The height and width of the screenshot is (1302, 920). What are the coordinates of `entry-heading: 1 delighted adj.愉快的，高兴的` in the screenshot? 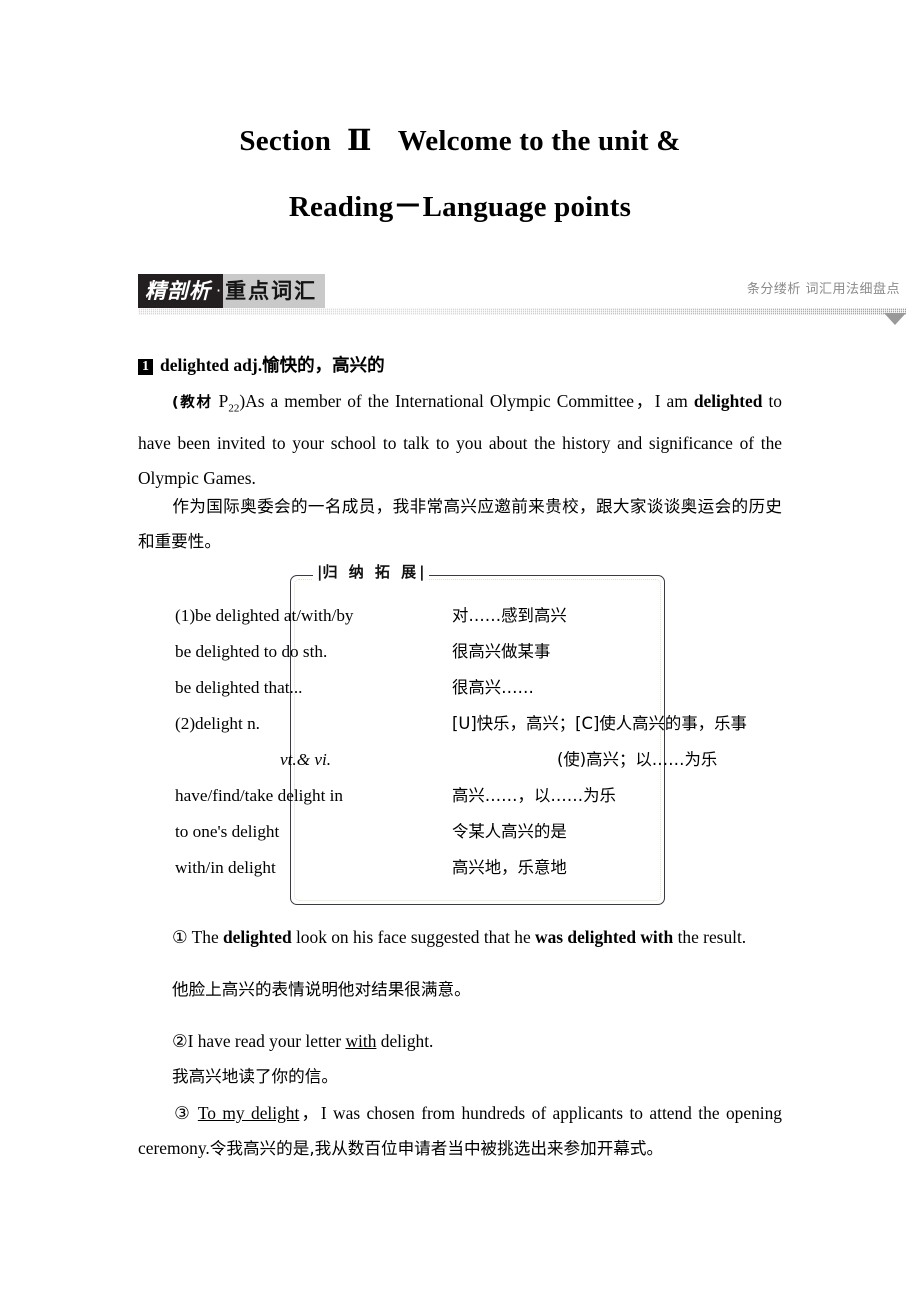 It's located at (261, 364).